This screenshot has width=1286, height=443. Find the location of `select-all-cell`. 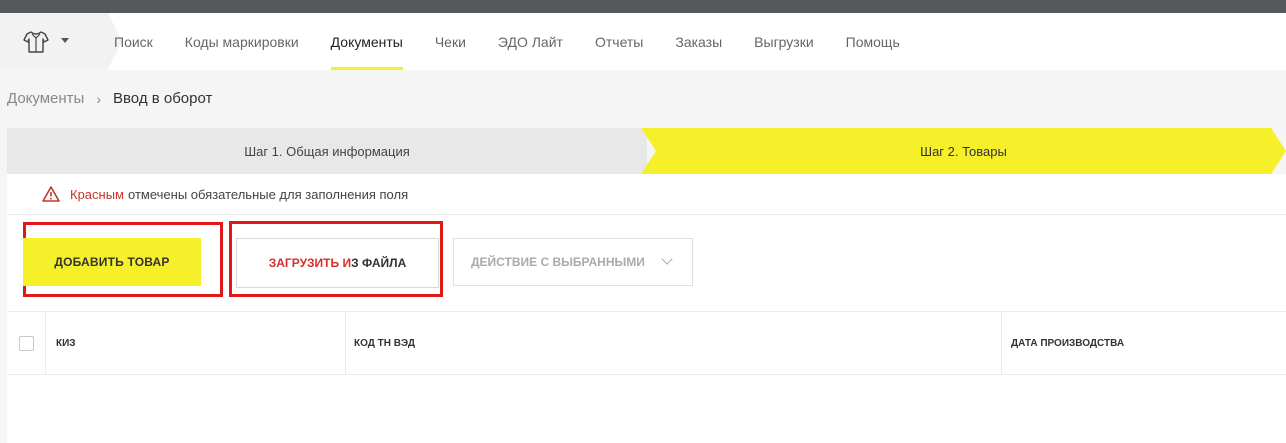

select-all-cell is located at coordinates (26, 343).